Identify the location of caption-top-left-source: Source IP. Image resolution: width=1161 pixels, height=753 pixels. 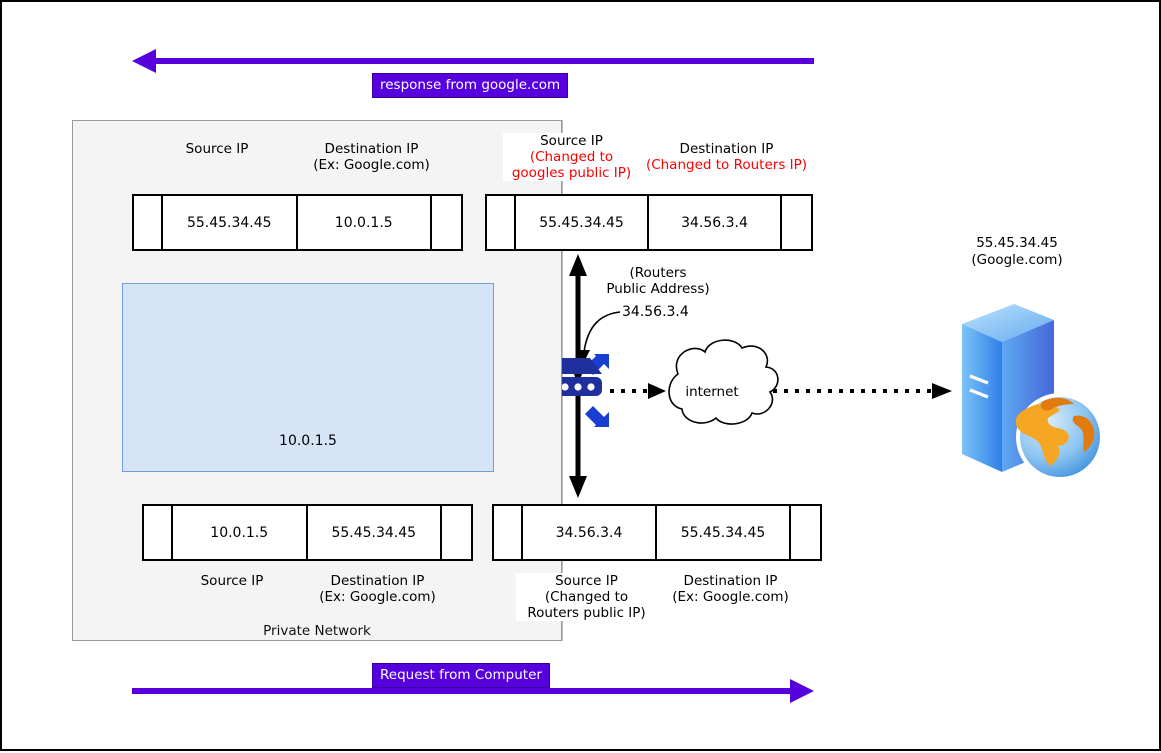
(217, 149).